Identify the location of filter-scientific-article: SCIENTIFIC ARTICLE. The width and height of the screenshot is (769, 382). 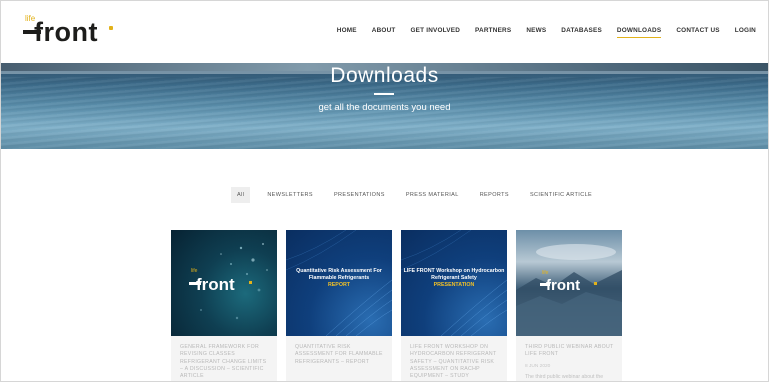
(561, 195).